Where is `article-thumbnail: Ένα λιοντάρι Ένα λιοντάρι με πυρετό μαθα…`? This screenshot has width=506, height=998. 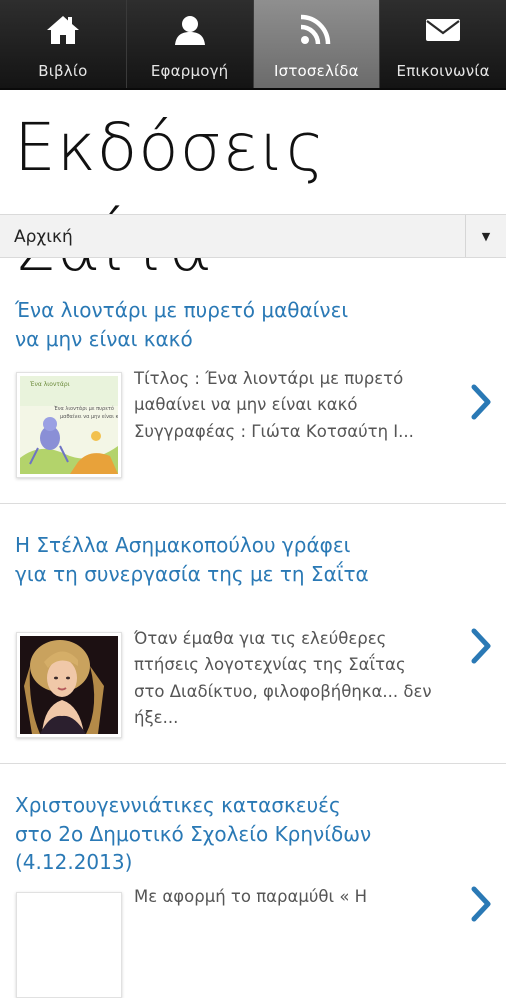 article-thumbnail: Ένα λιοντάρι Ένα λιοντάρι με πυρετό μαθα… is located at coordinates (72, 425).